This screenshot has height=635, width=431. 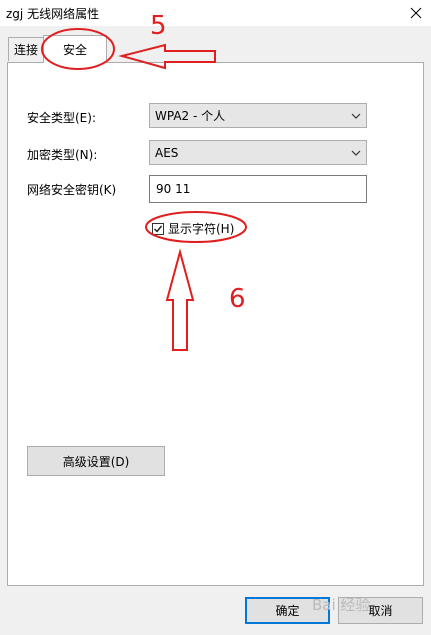 I want to click on checkbox-checked-icon, so click(x=158, y=228).